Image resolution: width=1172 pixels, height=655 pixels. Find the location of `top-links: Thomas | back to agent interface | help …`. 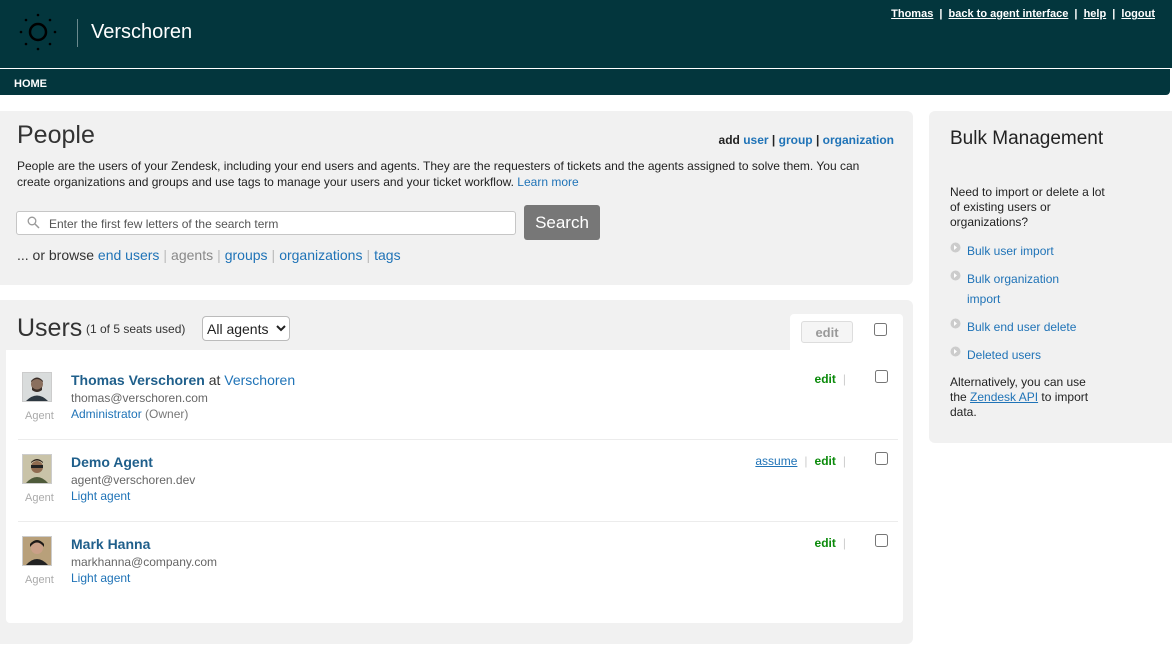

top-links: Thomas | back to agent interface | help … is located at coordinates (1023, 14).